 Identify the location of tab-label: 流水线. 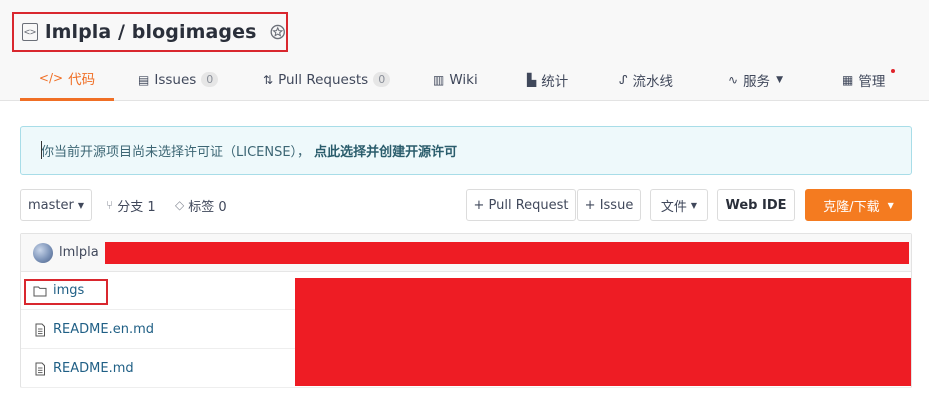
(653, 81).